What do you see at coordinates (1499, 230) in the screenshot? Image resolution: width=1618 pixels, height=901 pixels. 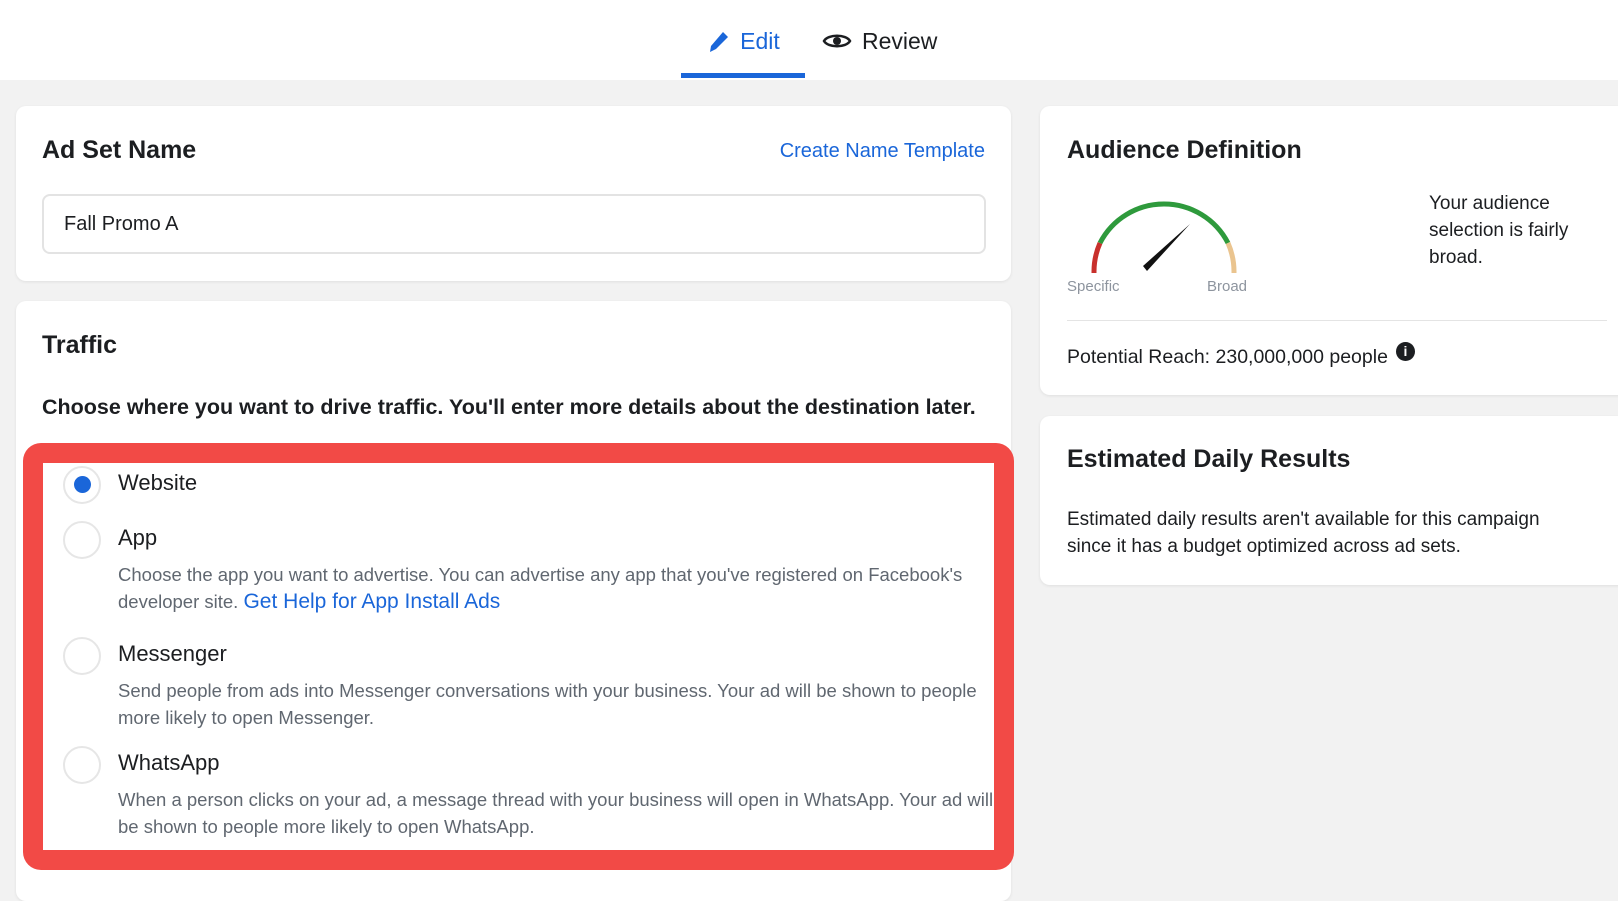 I see `audience-summary: Your audience selection is fairly broad.` at bounding box center [1499, 230].